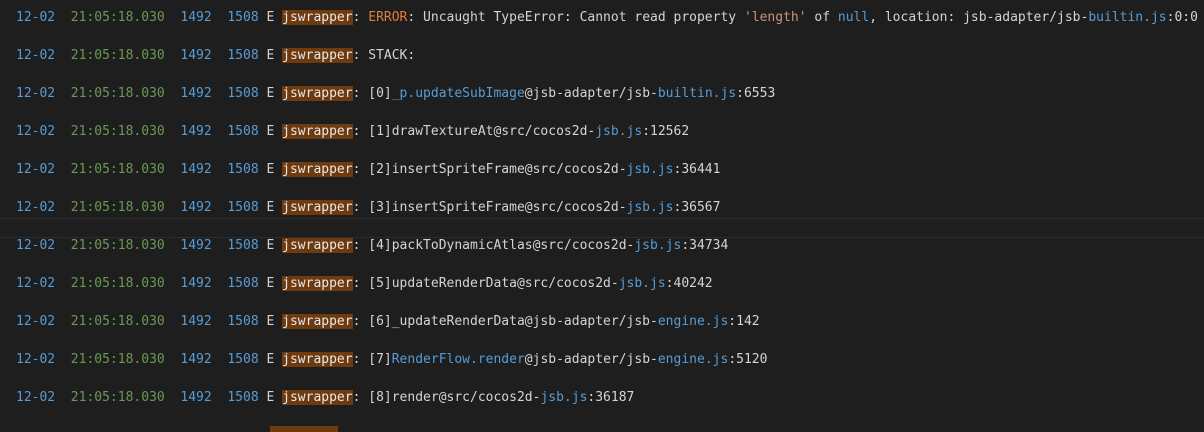 The height and width of the screenshot is (432, 1204). Describe the element at coordinates (454, 397) in the screenshot. I see `log-message-part: [8]render@src/cocos2d-` at that location.